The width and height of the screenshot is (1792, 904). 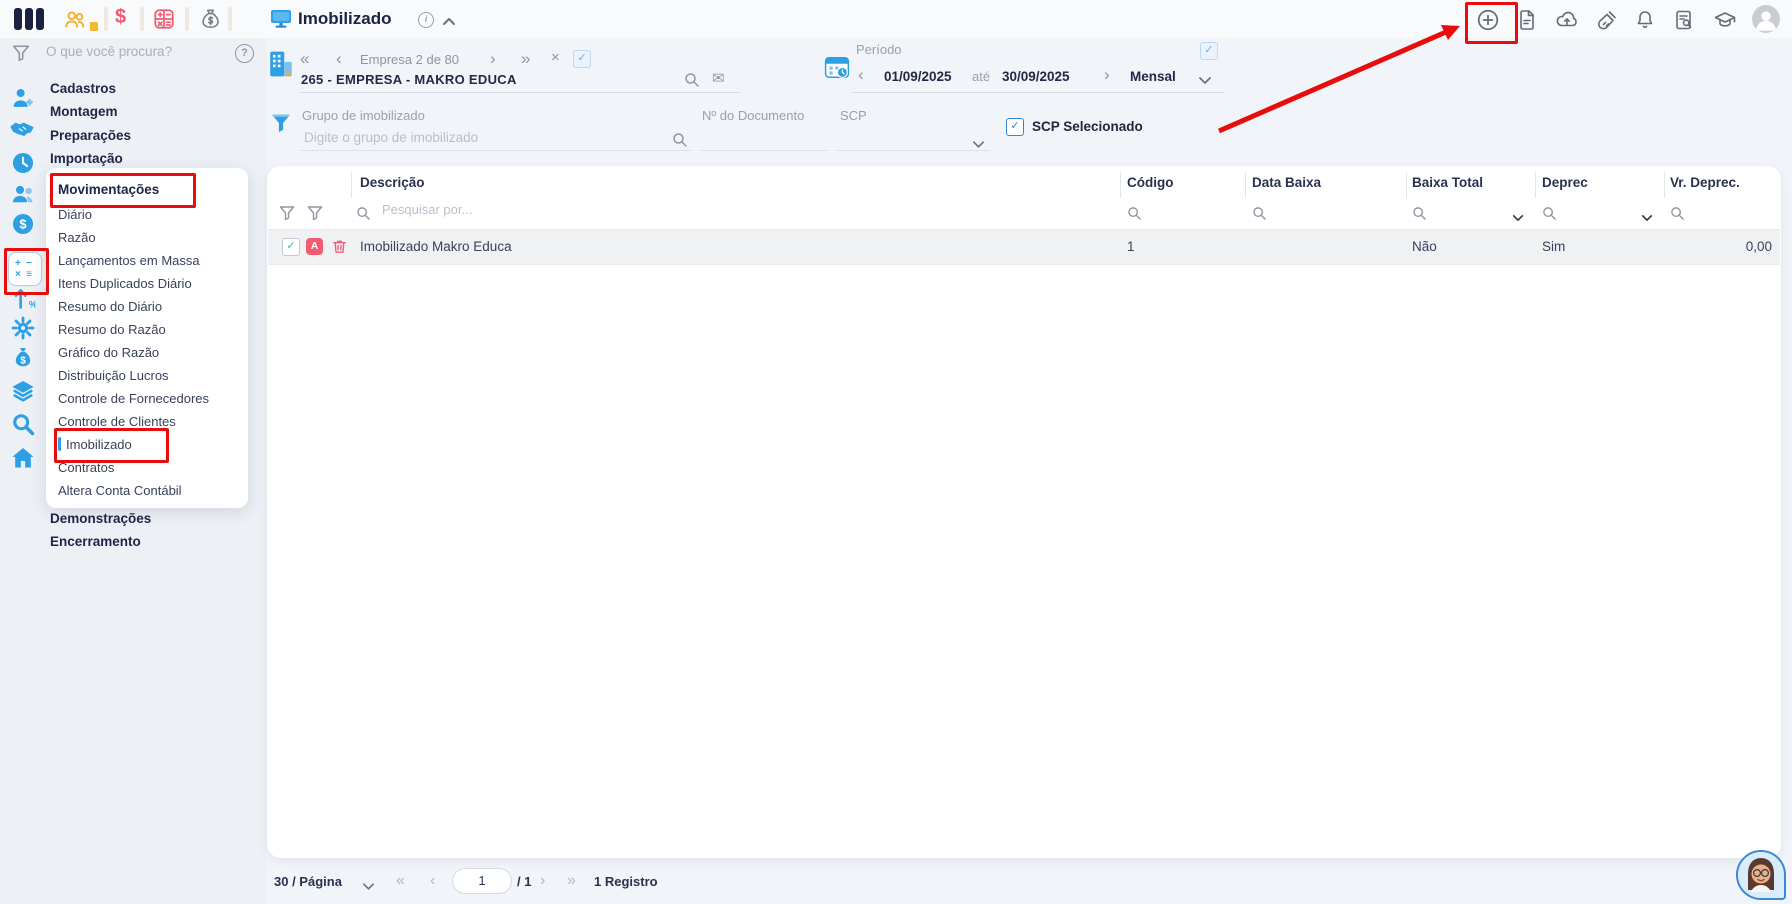 I want to click on last-page-button: », so click(x=571, y=881).